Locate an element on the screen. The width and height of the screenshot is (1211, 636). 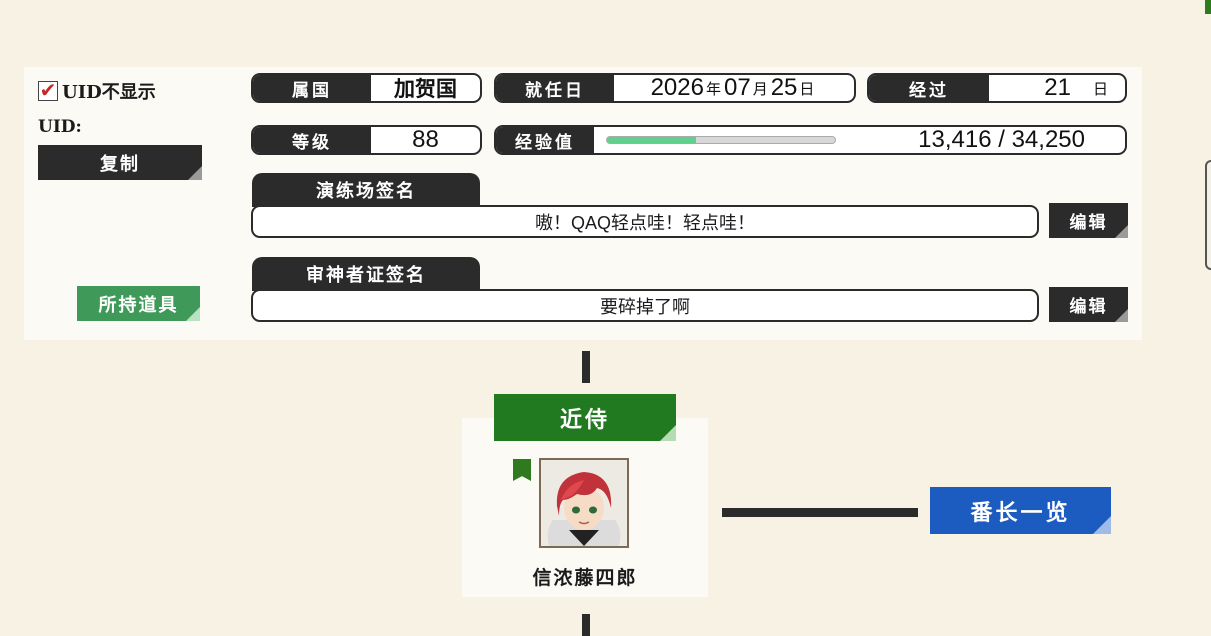
elapsed-field: 经过 21 日 is located at coordinates (997, 88).